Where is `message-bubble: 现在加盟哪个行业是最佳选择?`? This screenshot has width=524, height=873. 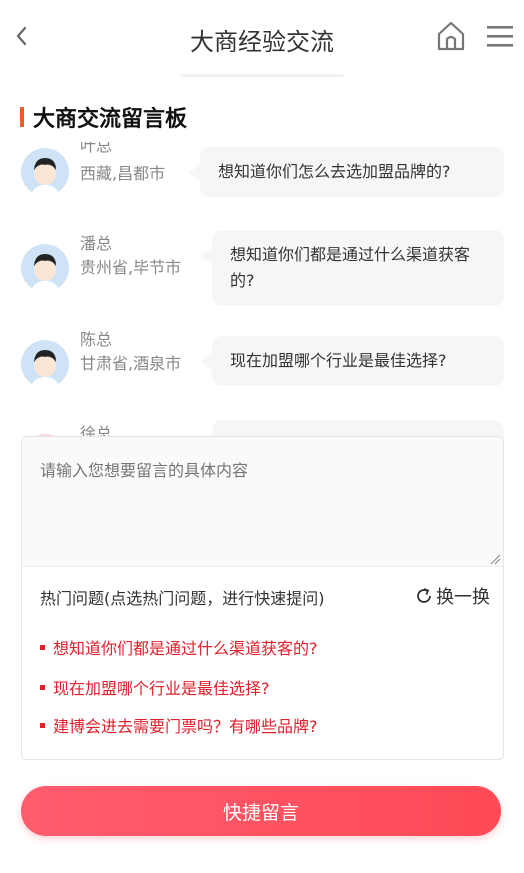
message-bubble: 现在加盟哪个行业是最佳选择? is located at coordinates (352, 361).